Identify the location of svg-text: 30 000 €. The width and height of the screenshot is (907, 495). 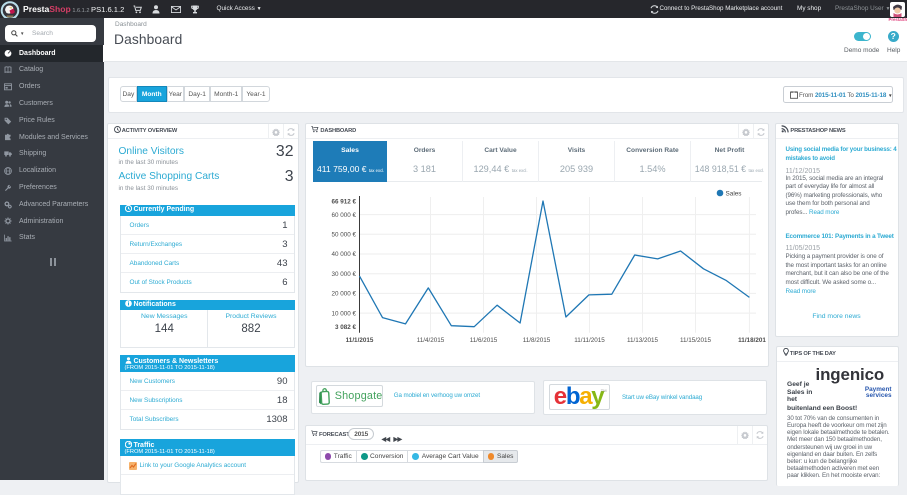
(343, 274).